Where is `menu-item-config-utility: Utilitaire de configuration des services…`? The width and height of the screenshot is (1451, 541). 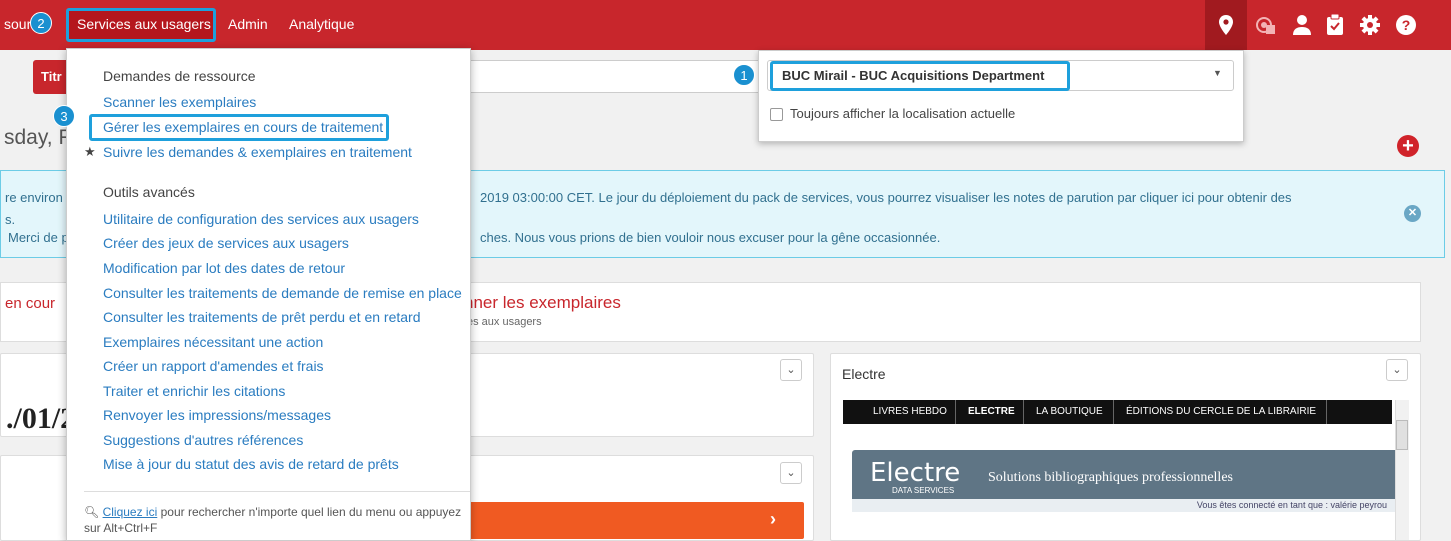
menu-item-config-utility: Utilitaire de configuration des services… is located at coordinates (261, 219).